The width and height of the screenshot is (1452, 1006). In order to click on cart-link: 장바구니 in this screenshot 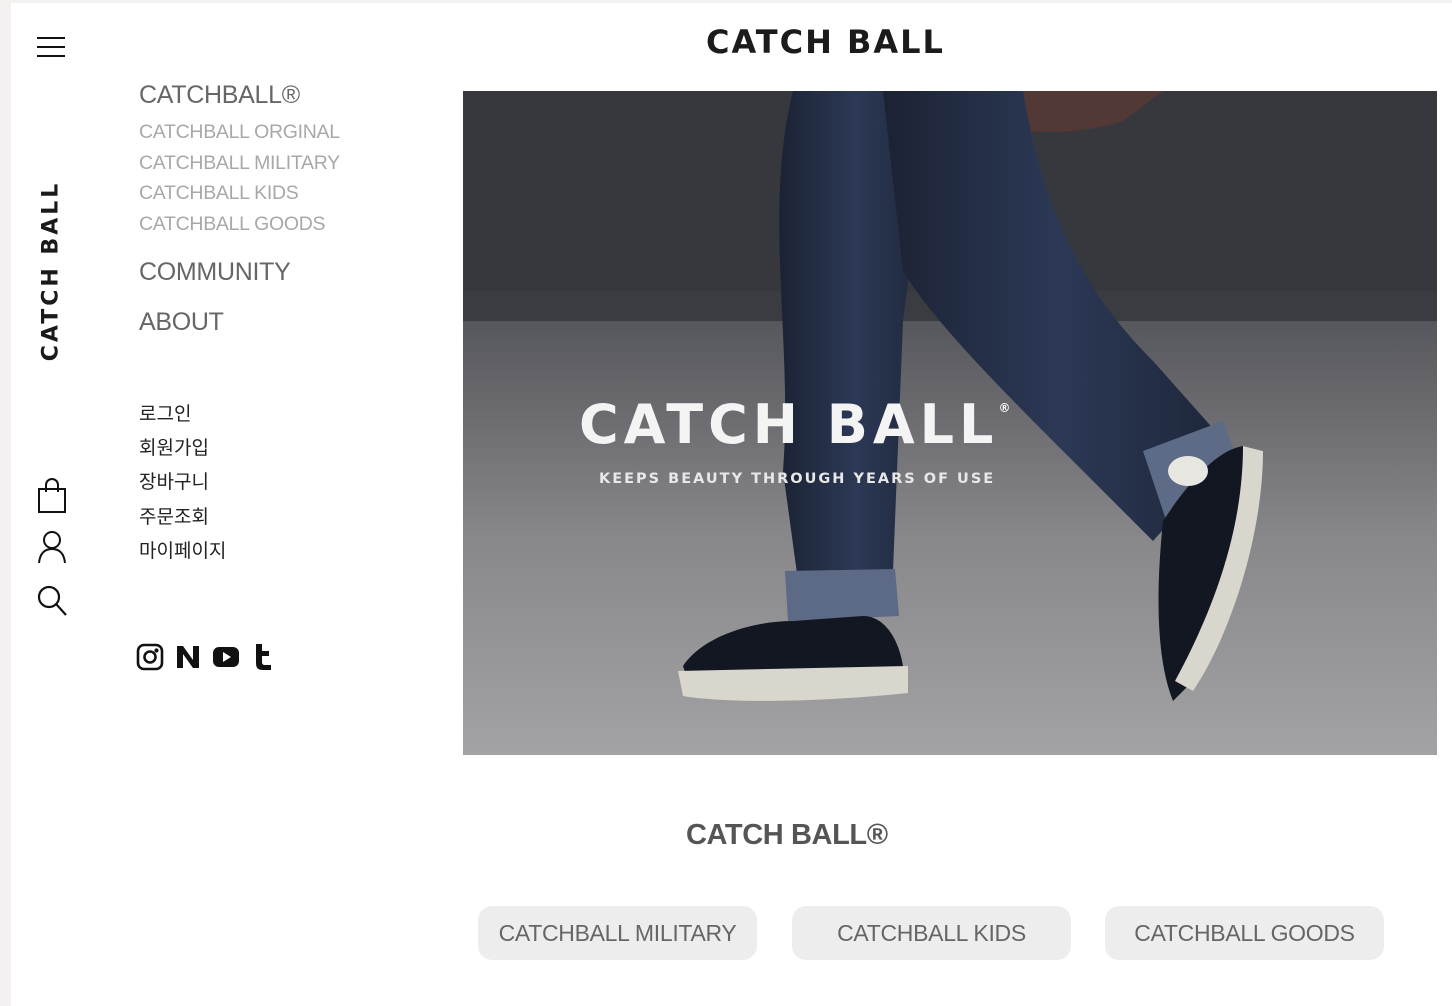, I will do `click(289, 482)`.